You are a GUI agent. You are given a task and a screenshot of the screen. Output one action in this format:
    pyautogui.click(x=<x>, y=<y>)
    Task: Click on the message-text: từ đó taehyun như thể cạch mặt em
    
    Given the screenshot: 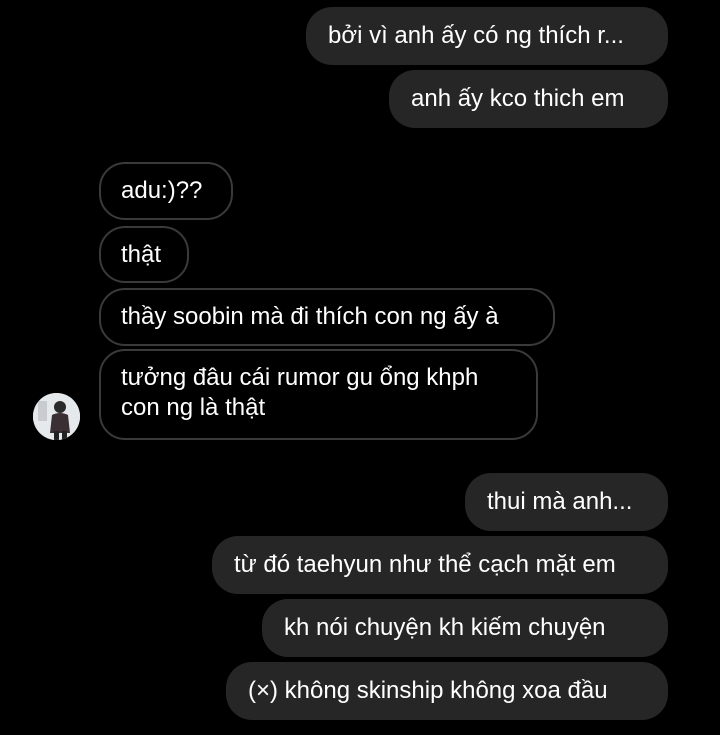 What is the action you would take?
    pyautogui.click(x=425, y=564)
    